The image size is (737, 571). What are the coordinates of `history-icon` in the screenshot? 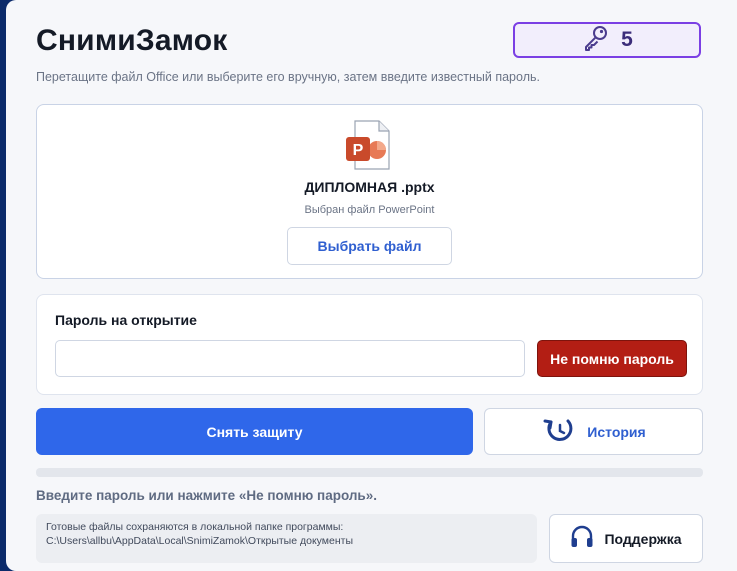 It's located at (558, 431).